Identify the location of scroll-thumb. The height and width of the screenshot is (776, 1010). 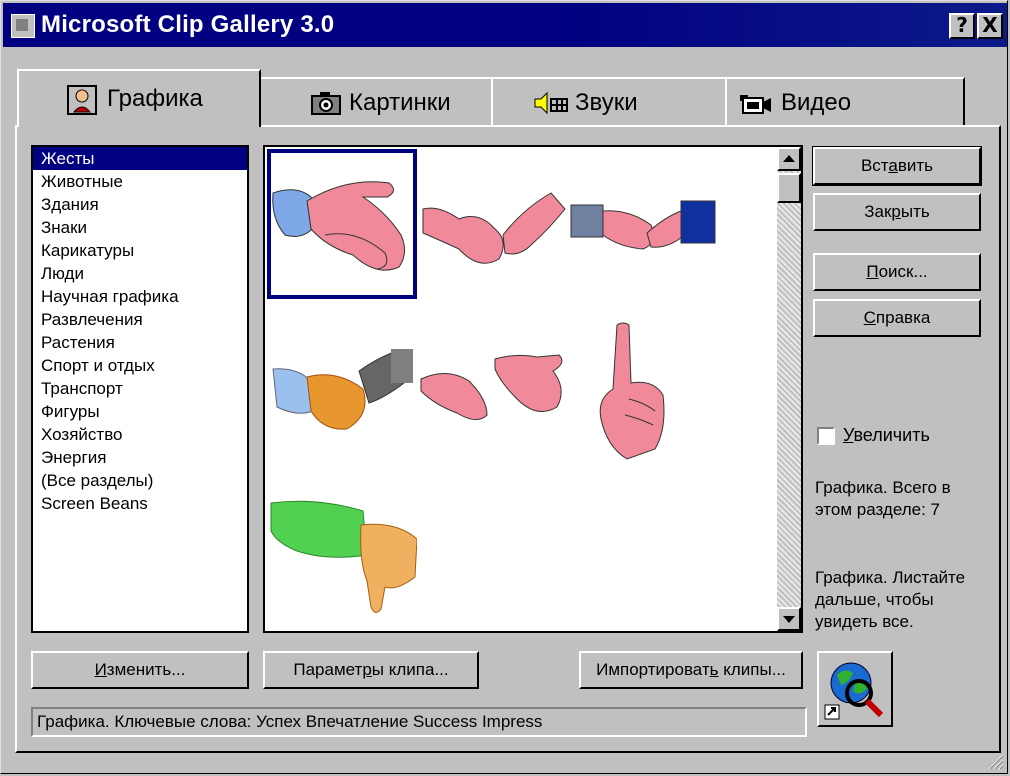
(789, 188).